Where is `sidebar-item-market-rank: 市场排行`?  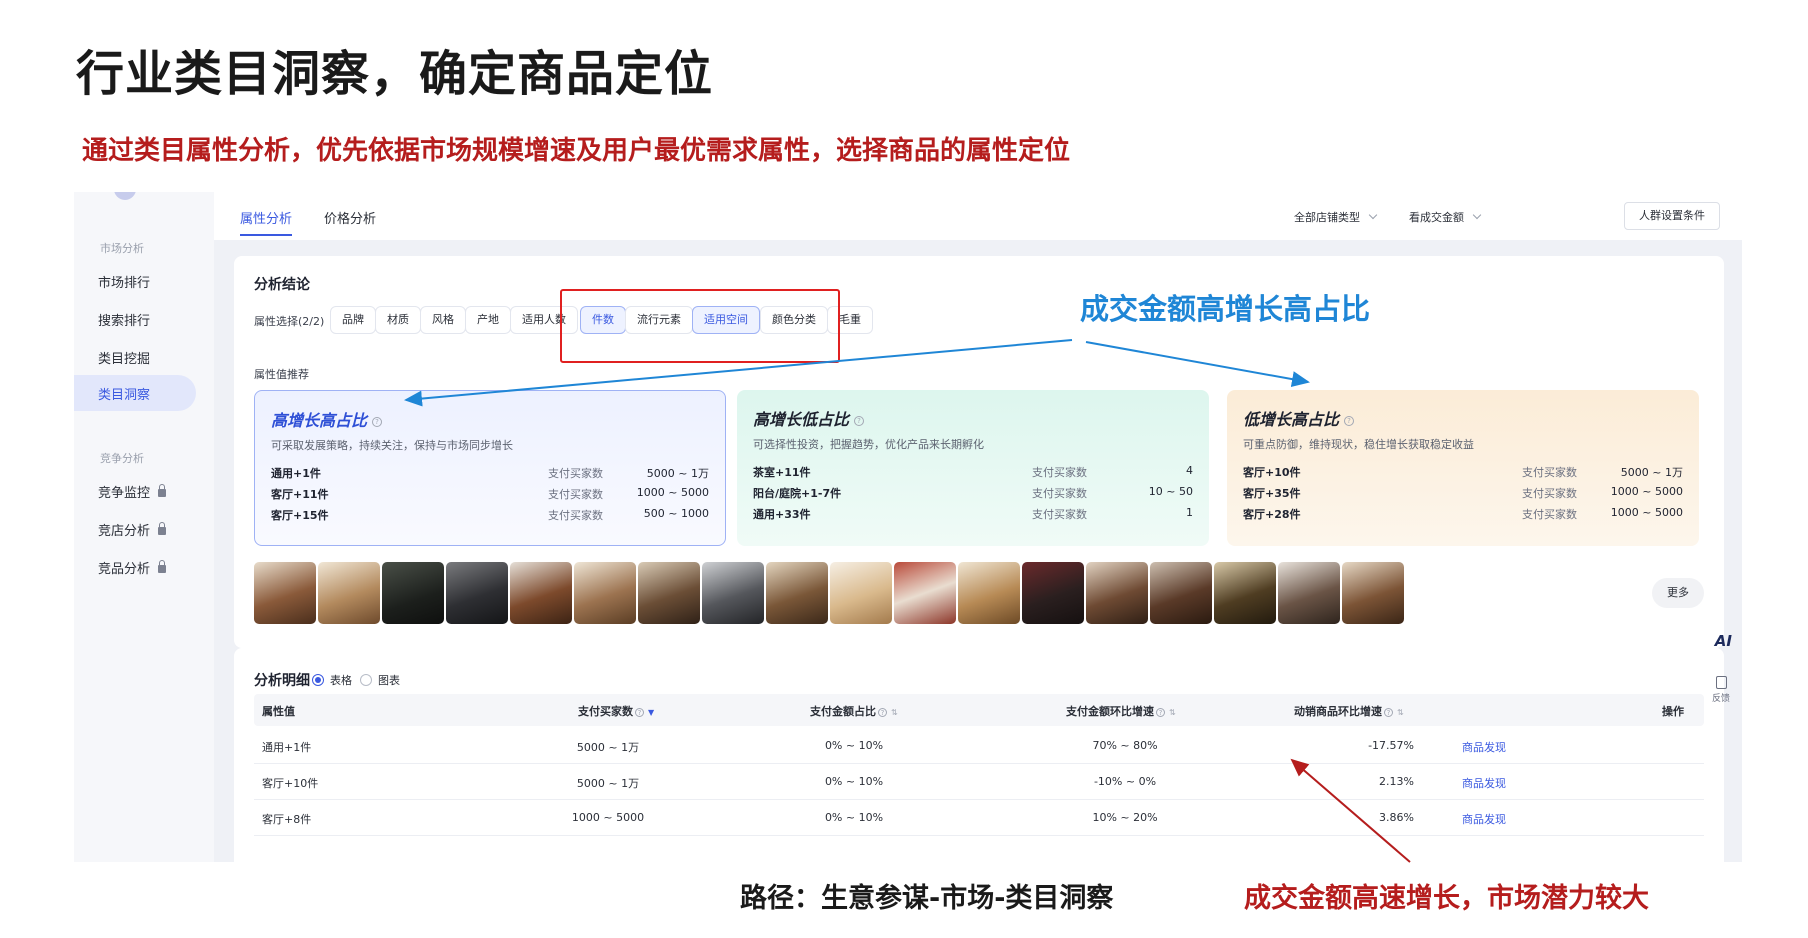
sidebar-item-market-rank: 市场排行 is located at coordinates (124, 281).